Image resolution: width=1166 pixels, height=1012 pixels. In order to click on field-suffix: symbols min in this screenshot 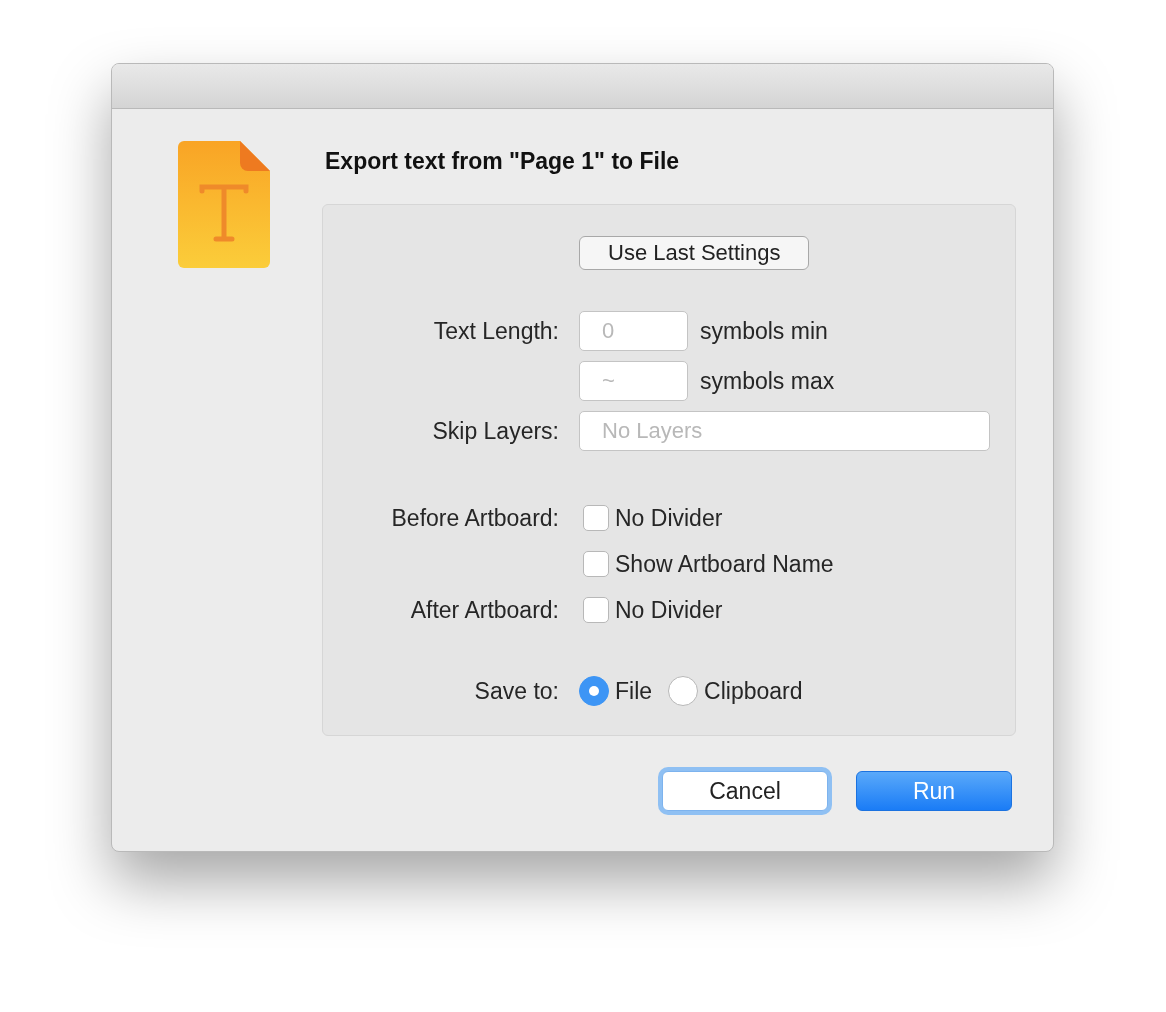, I will do `click(764, 331)`.